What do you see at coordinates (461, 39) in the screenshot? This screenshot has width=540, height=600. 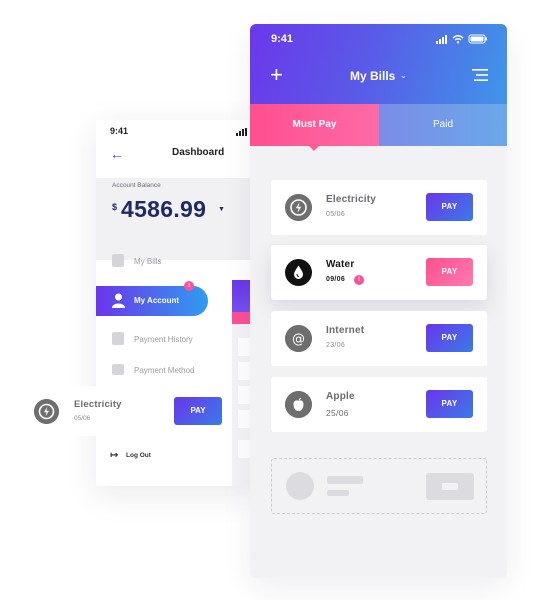 I see `status-icons` at bounding box center [461, 39].